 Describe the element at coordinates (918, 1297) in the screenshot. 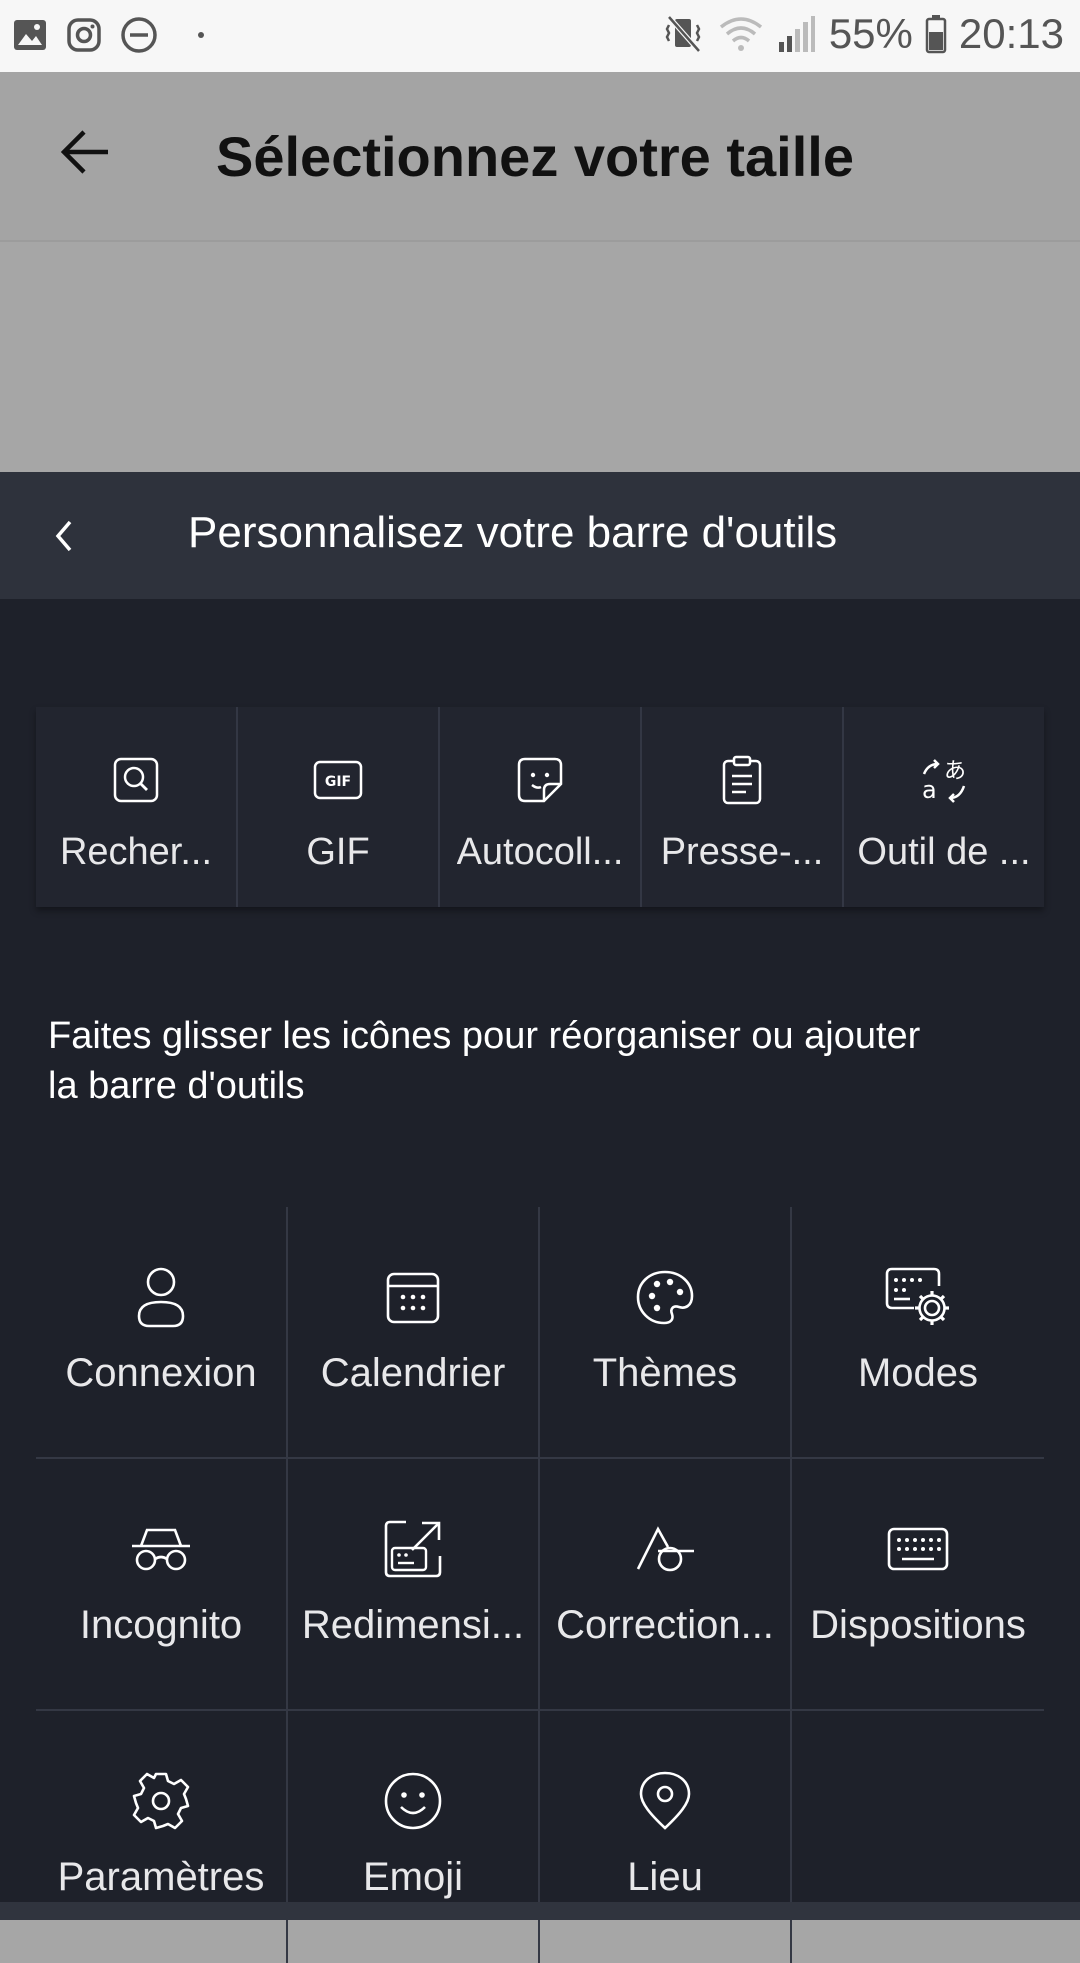

I see `keyboard-settings-icon` at that location.